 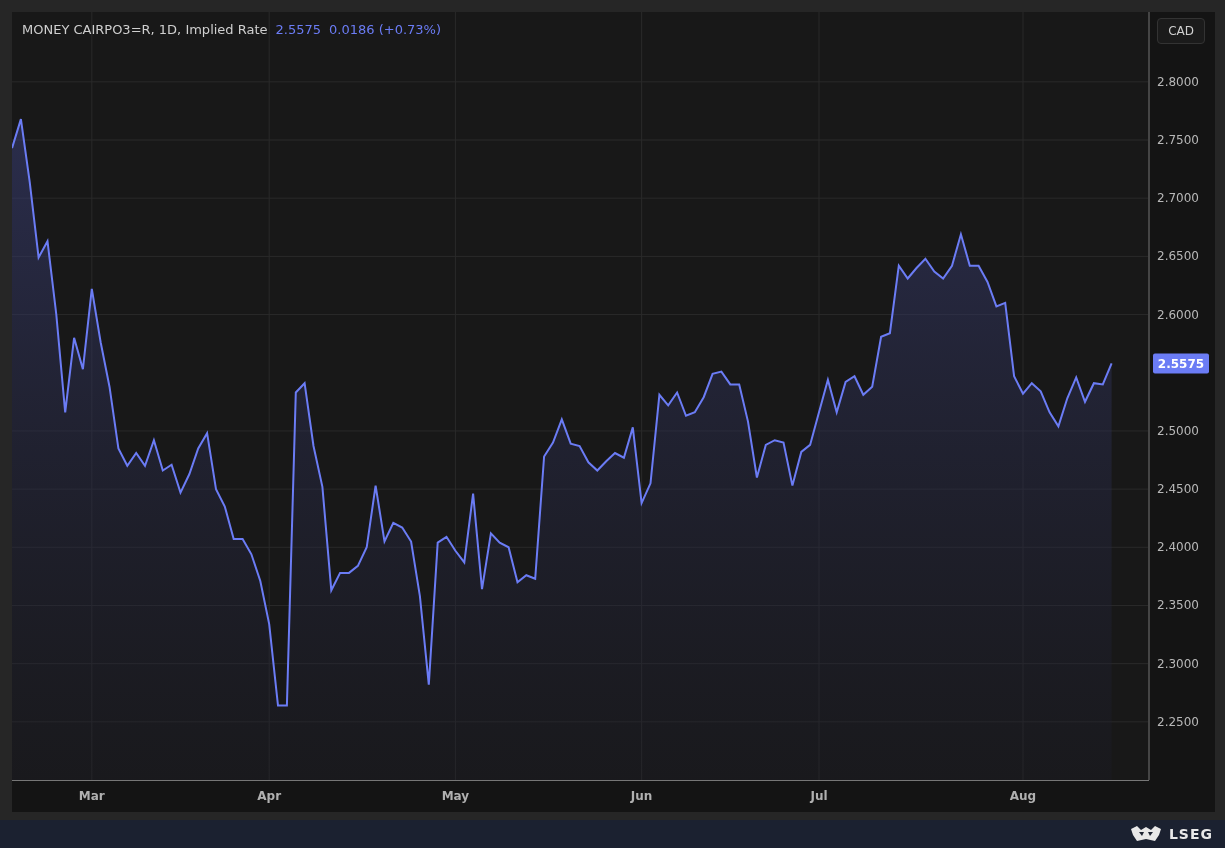 I want to click on x-axis-label: Aug, so click(x=1023, y=796).